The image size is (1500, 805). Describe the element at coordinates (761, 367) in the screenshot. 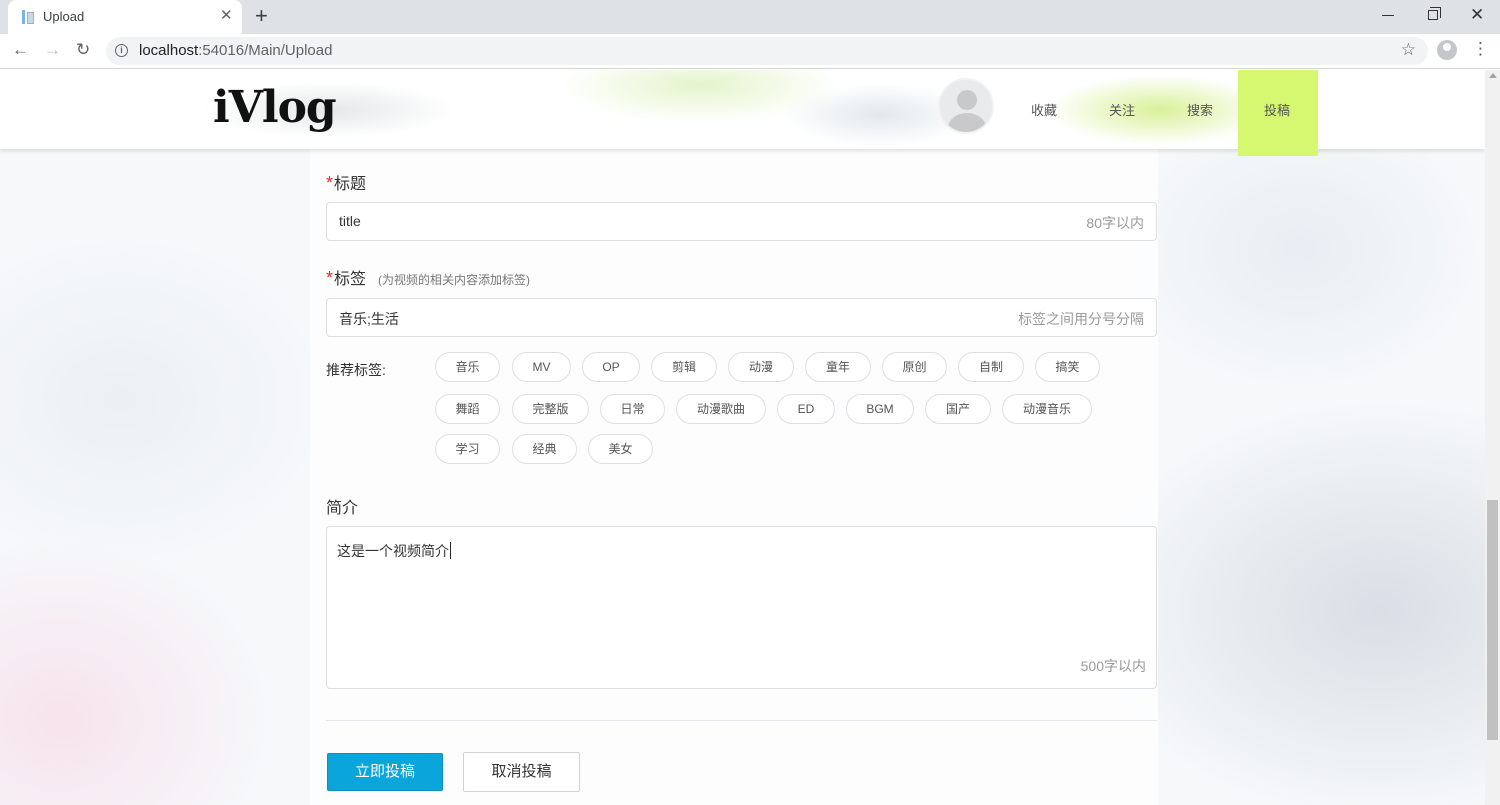

I see `recommended-tag: 动漫` at that location.